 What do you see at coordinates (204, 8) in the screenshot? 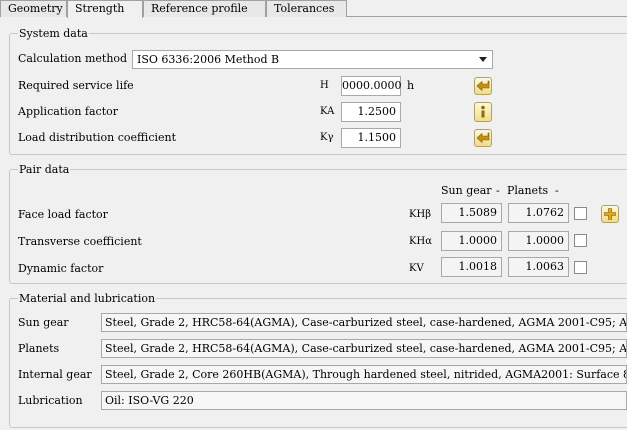
I see `tab-reference-profile: Reference profile` at bounding box center [204, 8].